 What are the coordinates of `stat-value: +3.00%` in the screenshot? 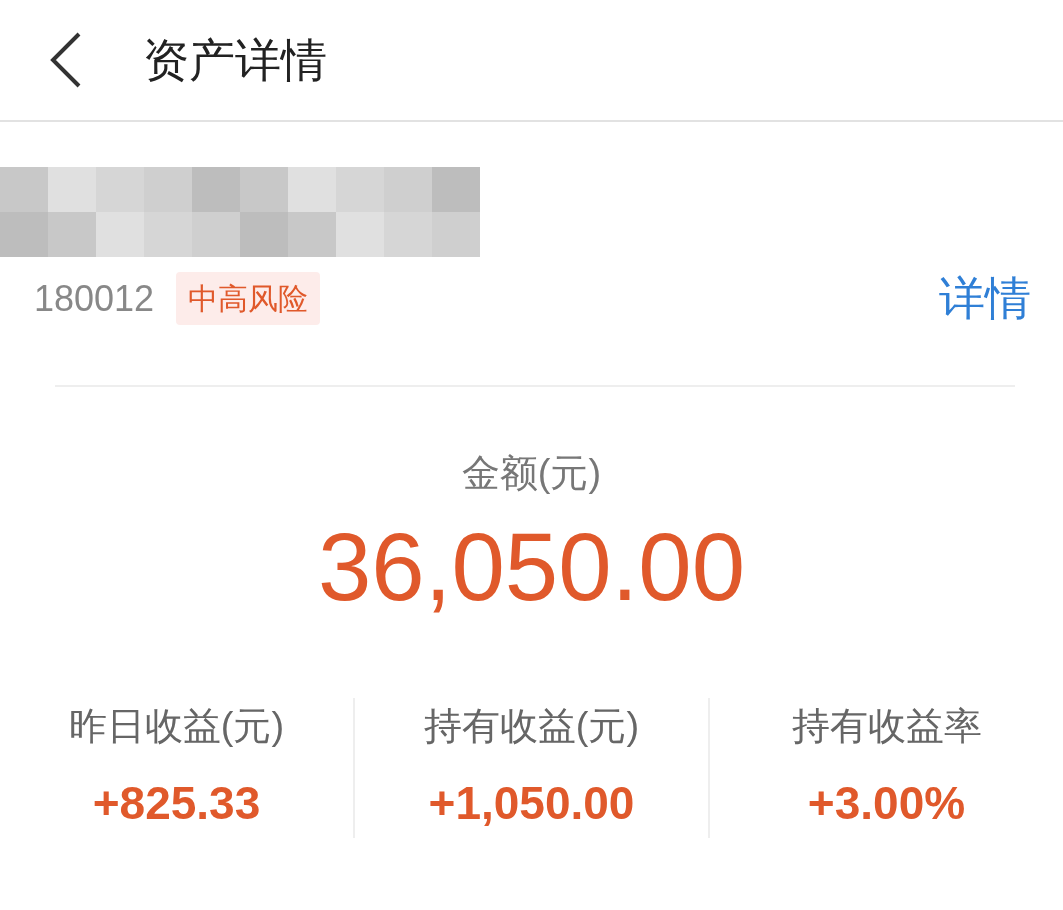 It's located at (886, 803).